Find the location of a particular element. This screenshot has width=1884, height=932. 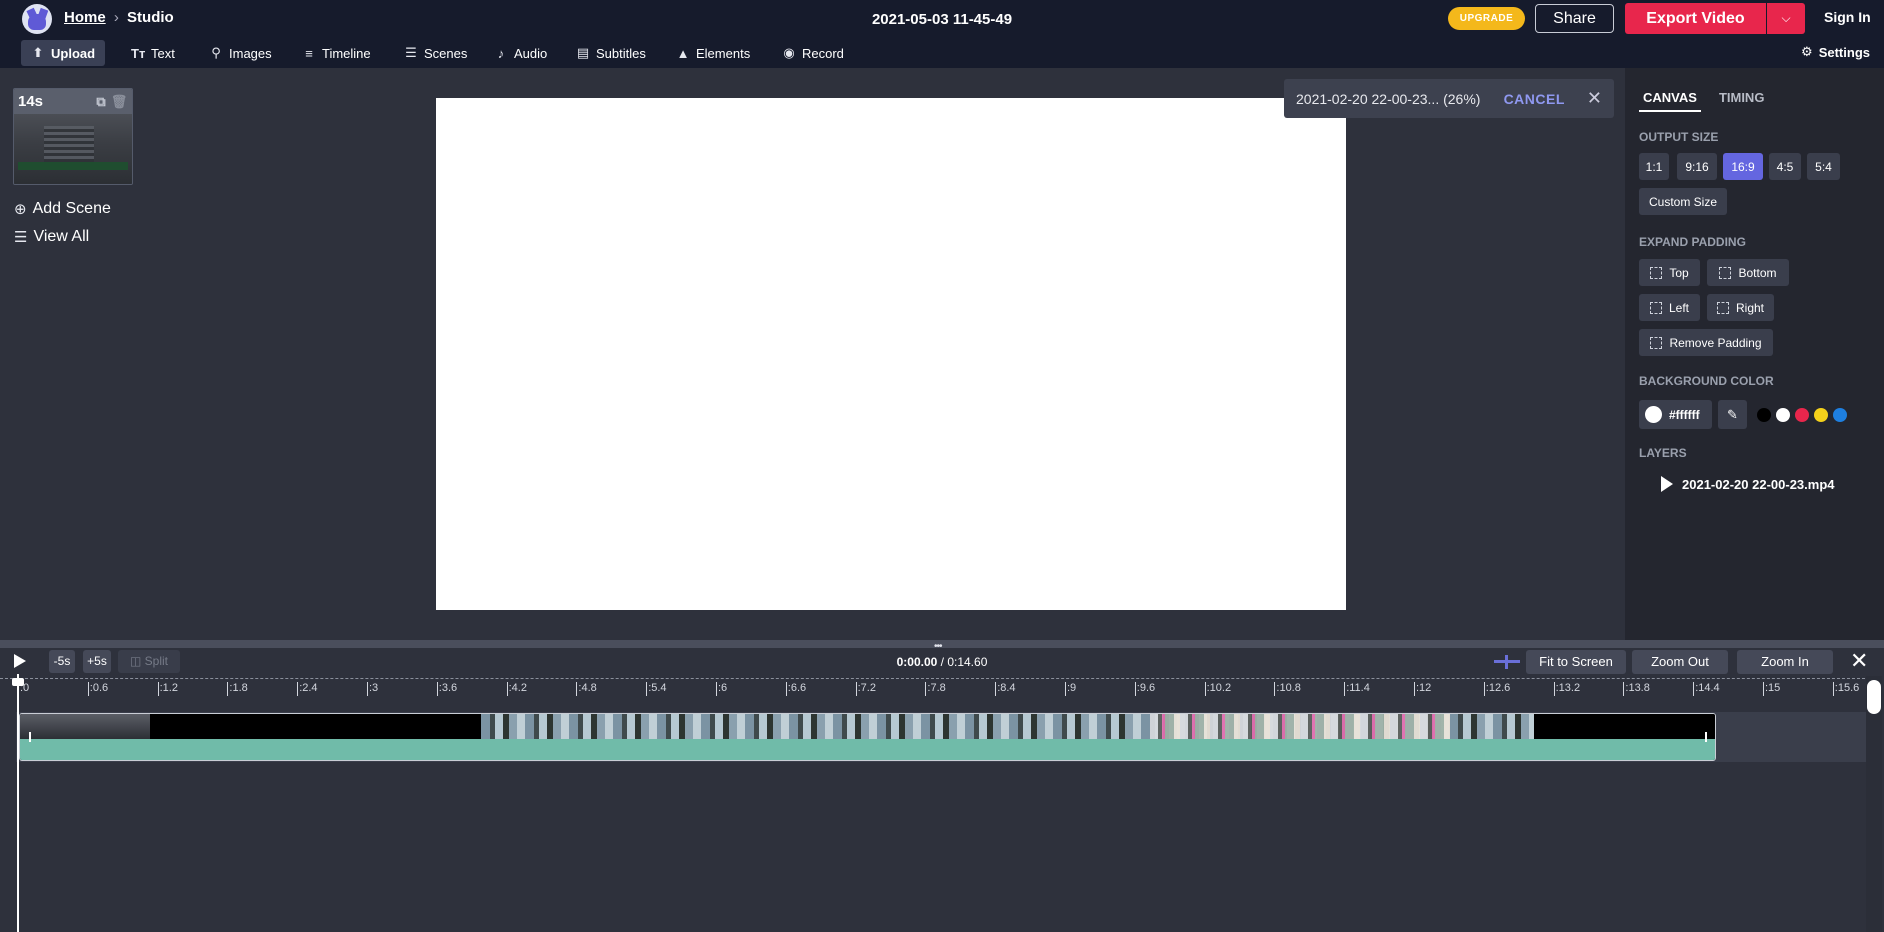

toolbar-timeline: ≡ Timeline is located at coordinates (336, 53).